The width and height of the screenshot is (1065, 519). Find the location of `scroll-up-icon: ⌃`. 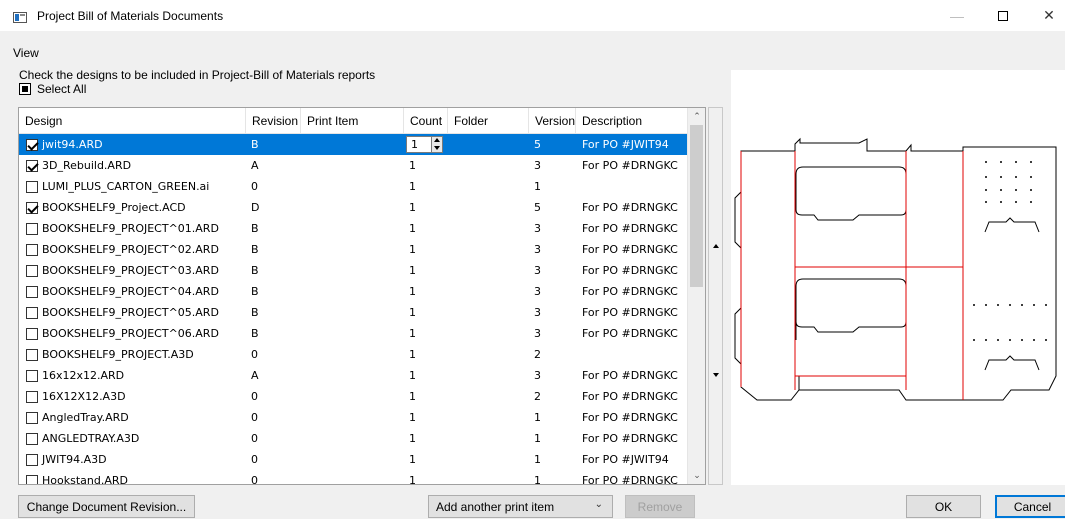

scroll-up-icon: ⌃ is located at coordinates (696, 116).